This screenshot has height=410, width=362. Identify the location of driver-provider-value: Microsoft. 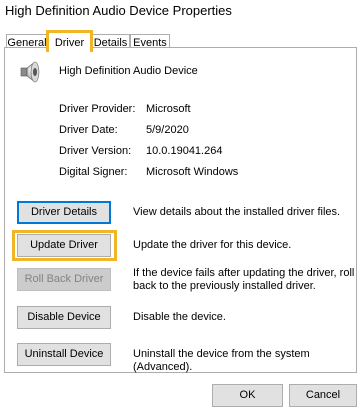
(168, 109).